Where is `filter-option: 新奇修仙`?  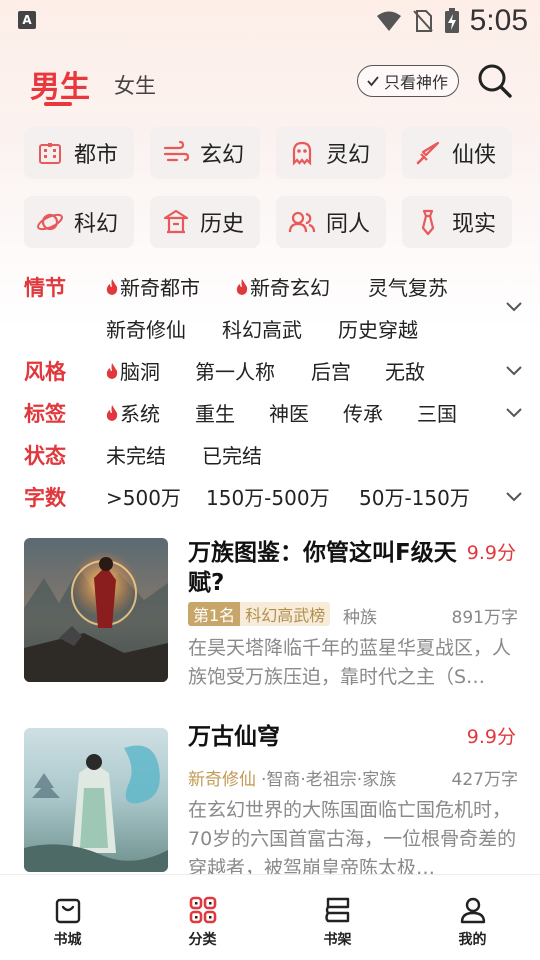 filter-option: 新奇修仙 is located at coordinates (146, 328).